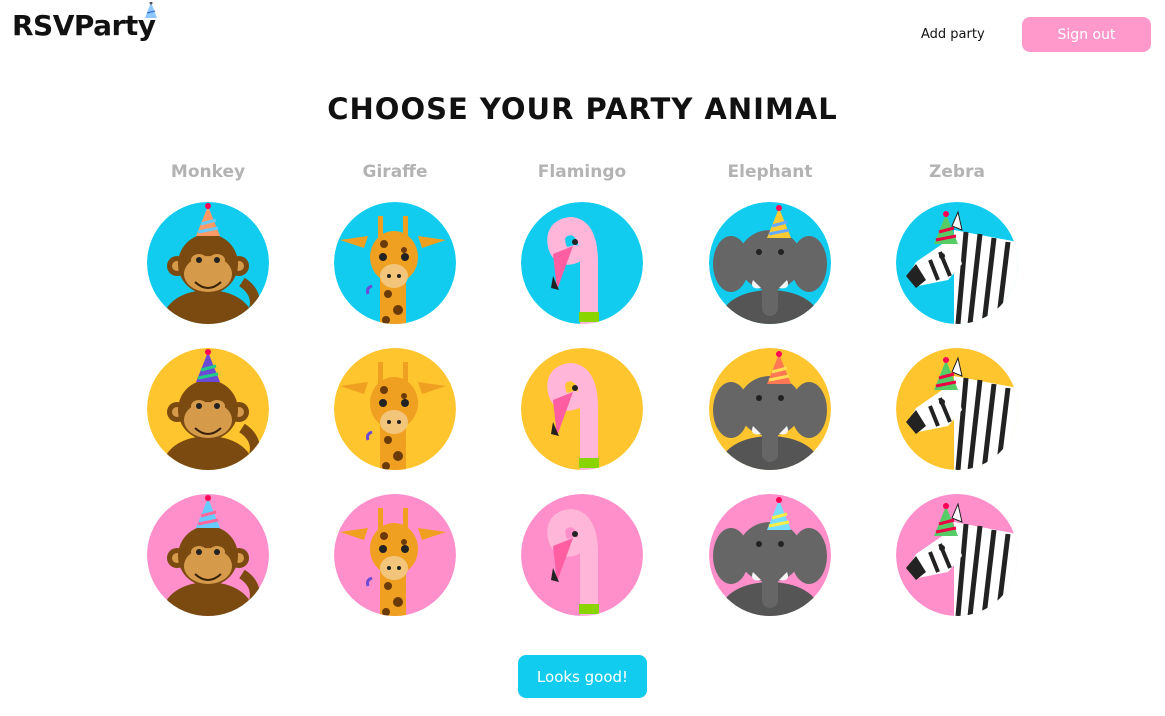 This screenshot has width=1165, height=716. I want to click on sign-out-button: Sign out, so click(1086, 34).